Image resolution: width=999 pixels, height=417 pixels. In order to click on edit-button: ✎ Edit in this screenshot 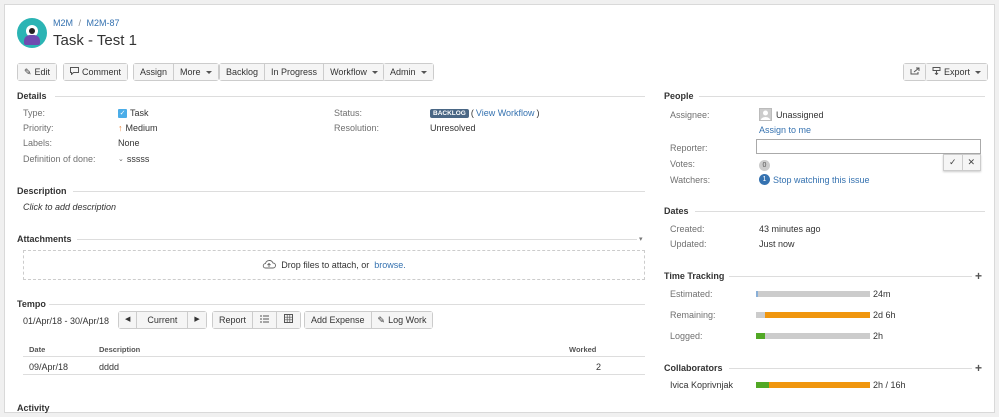, I will do `click(37, 72)`.